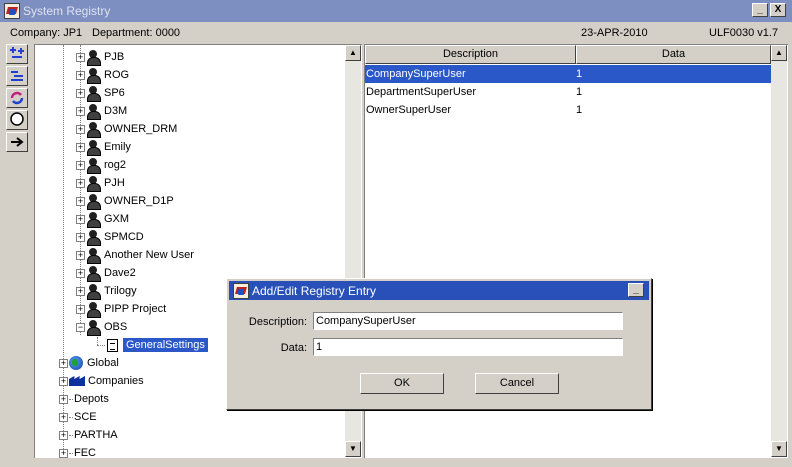 This screenshot has width=792, height=467. Describe the element at coordinates (80, 327) in the screenshot. I see `collapse-toggle: −` at that location.